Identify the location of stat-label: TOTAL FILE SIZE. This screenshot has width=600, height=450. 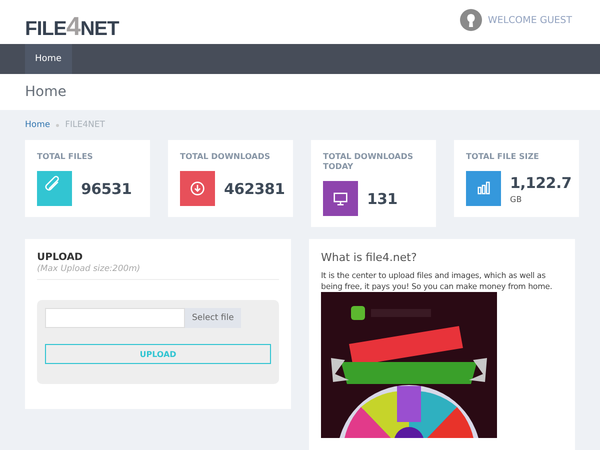
(503, 157).